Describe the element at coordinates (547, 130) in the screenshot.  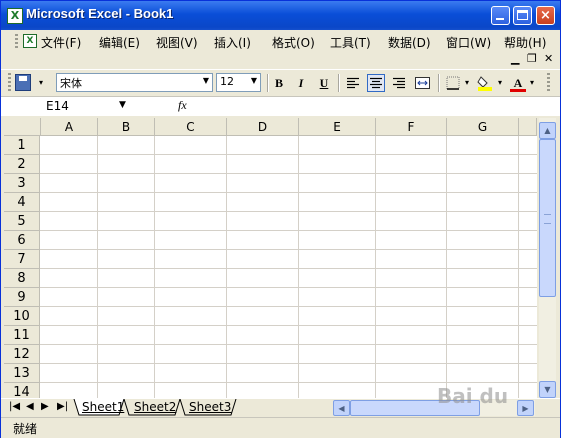
I see `scroll-up-button: ▲` at that location.